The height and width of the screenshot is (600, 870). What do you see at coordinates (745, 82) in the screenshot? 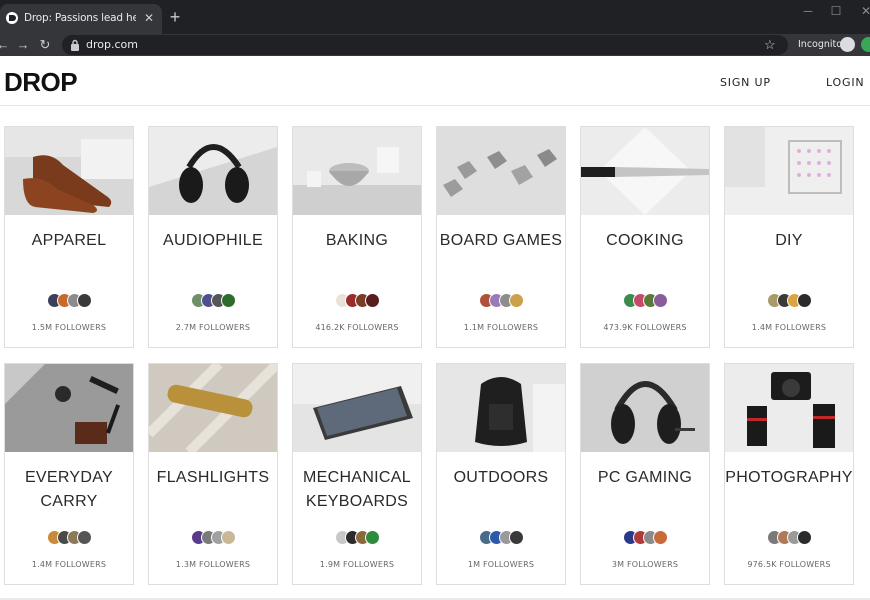
I see `sign-up-link: SIGN UP` at bounding box center [745, 82].